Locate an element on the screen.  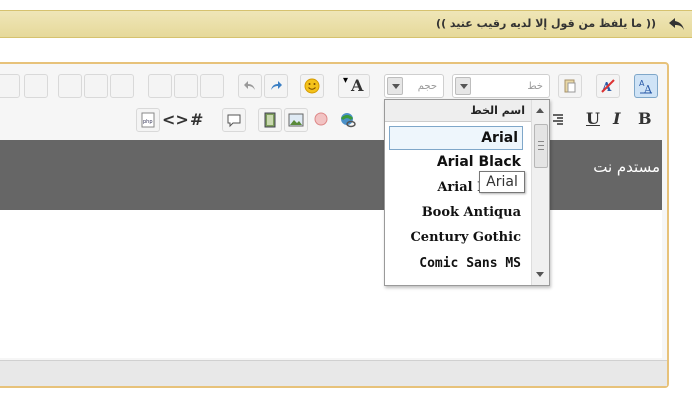
row-icon is located at coordinates (96, 86).